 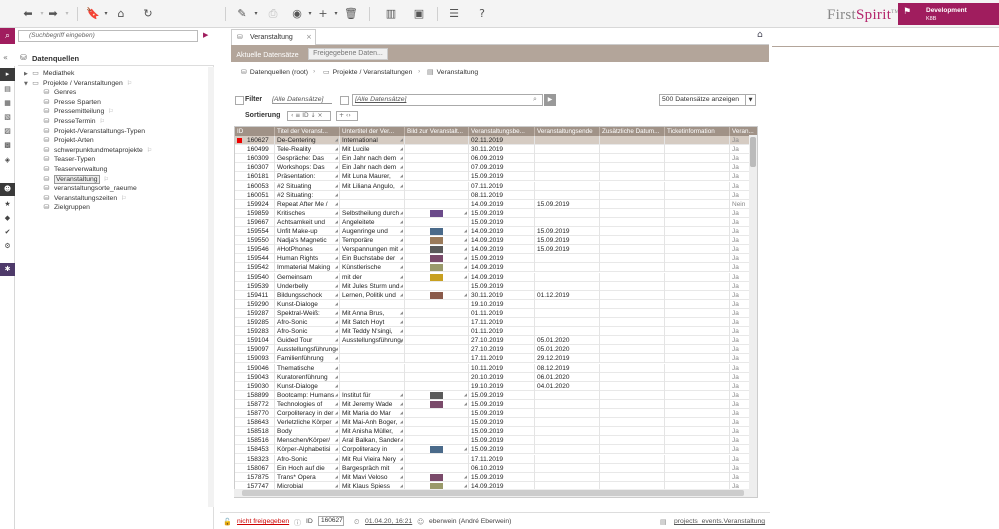 What do you see at coordinates (753, 316) in the screenshot?
I see `table-vertical-scrollbar` at bounding box center [753, 316].